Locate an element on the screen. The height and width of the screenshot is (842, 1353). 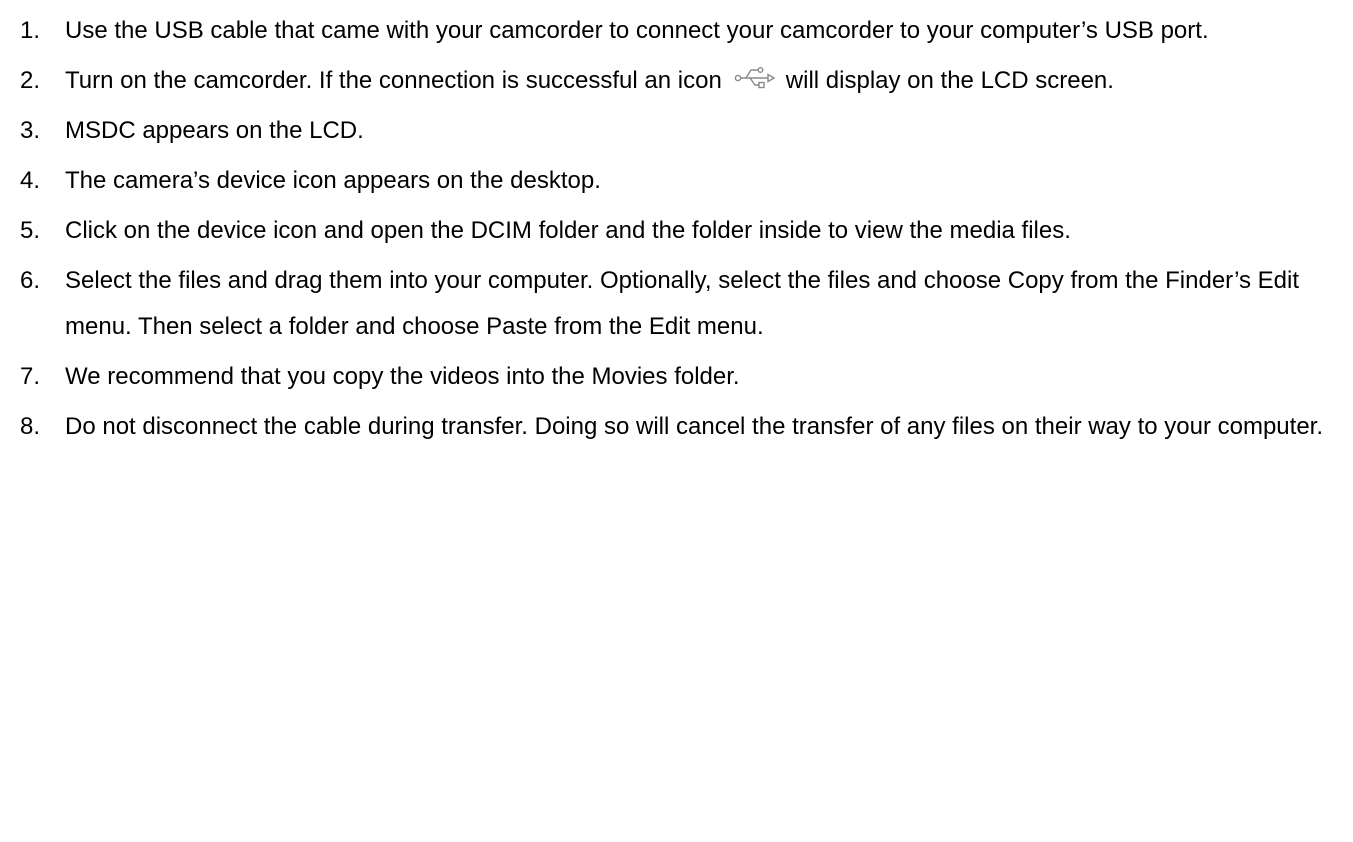
step-number: 2. is located at coordinates (30, 80).